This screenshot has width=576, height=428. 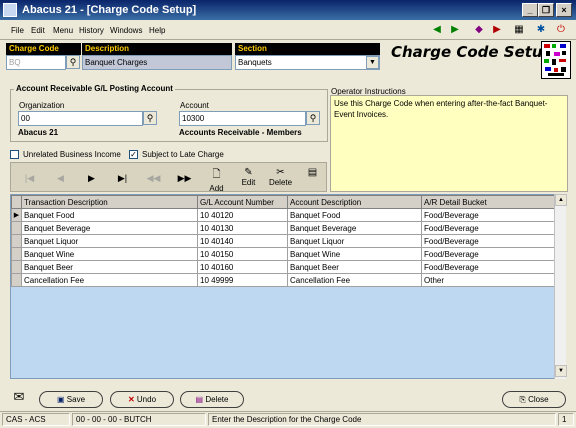 What do you see at coordinates (538, 399) in the screenshot?
I see `close-label: Close` at bounding box center [538, 399].